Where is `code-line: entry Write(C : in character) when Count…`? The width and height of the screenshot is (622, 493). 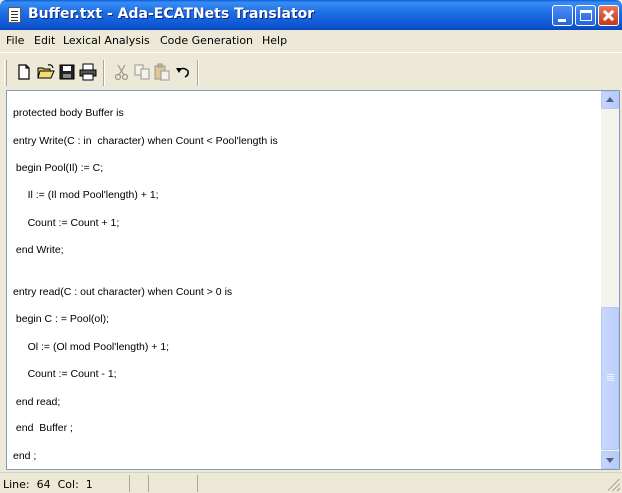
code-line: entry Write(C : in character) when Count… is located at coordinates (145, 141).